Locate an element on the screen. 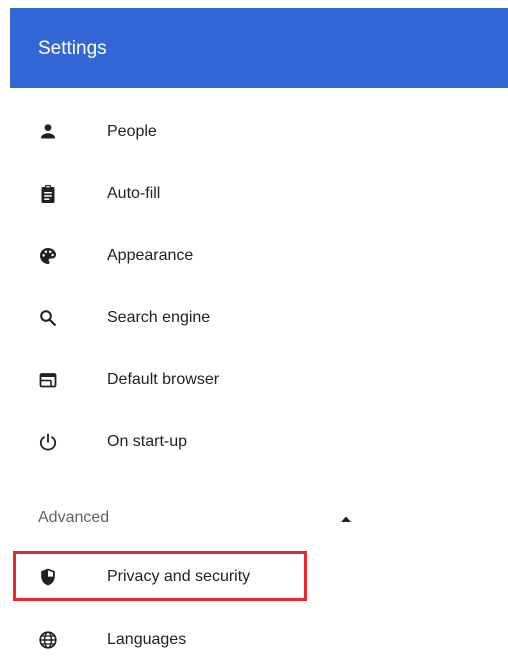 Image resolution: width=508 pixels, height=665 pixels. sidebar-item-label: Auto-fill is located at coordinates (134, 193).